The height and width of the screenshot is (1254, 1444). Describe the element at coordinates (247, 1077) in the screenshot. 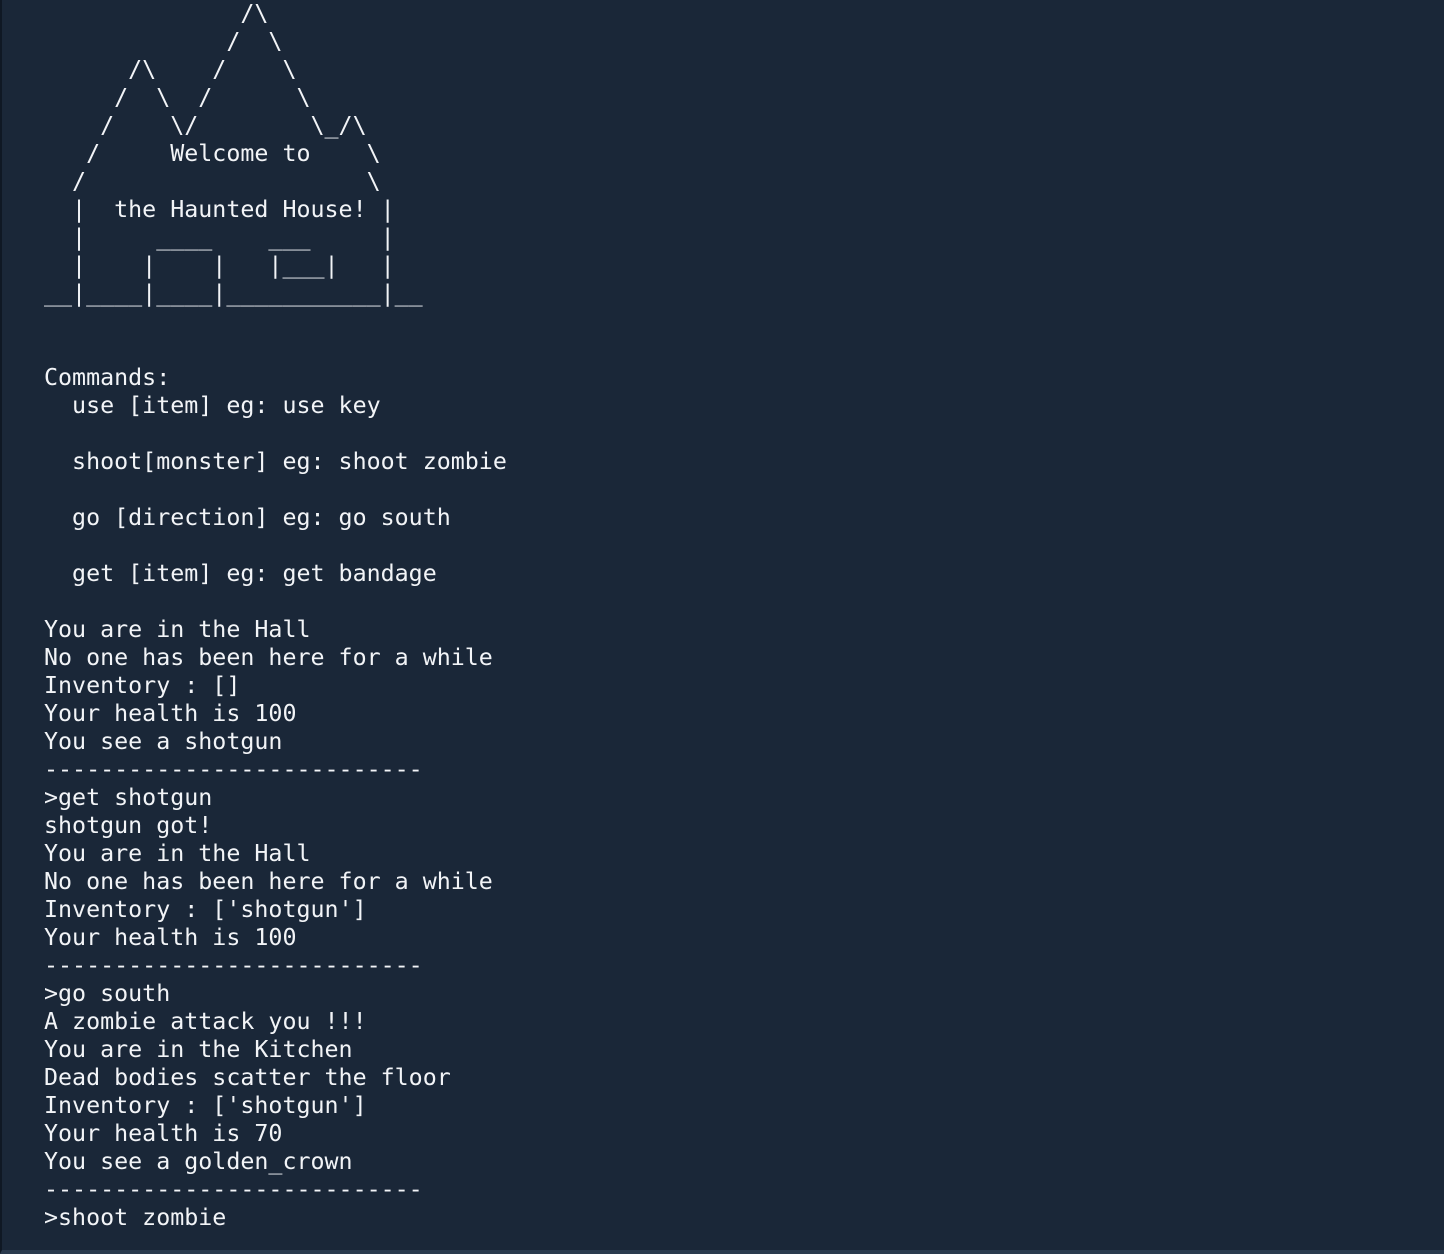

I see `terminal-line: Dead bodies scatter the floor` at that location.